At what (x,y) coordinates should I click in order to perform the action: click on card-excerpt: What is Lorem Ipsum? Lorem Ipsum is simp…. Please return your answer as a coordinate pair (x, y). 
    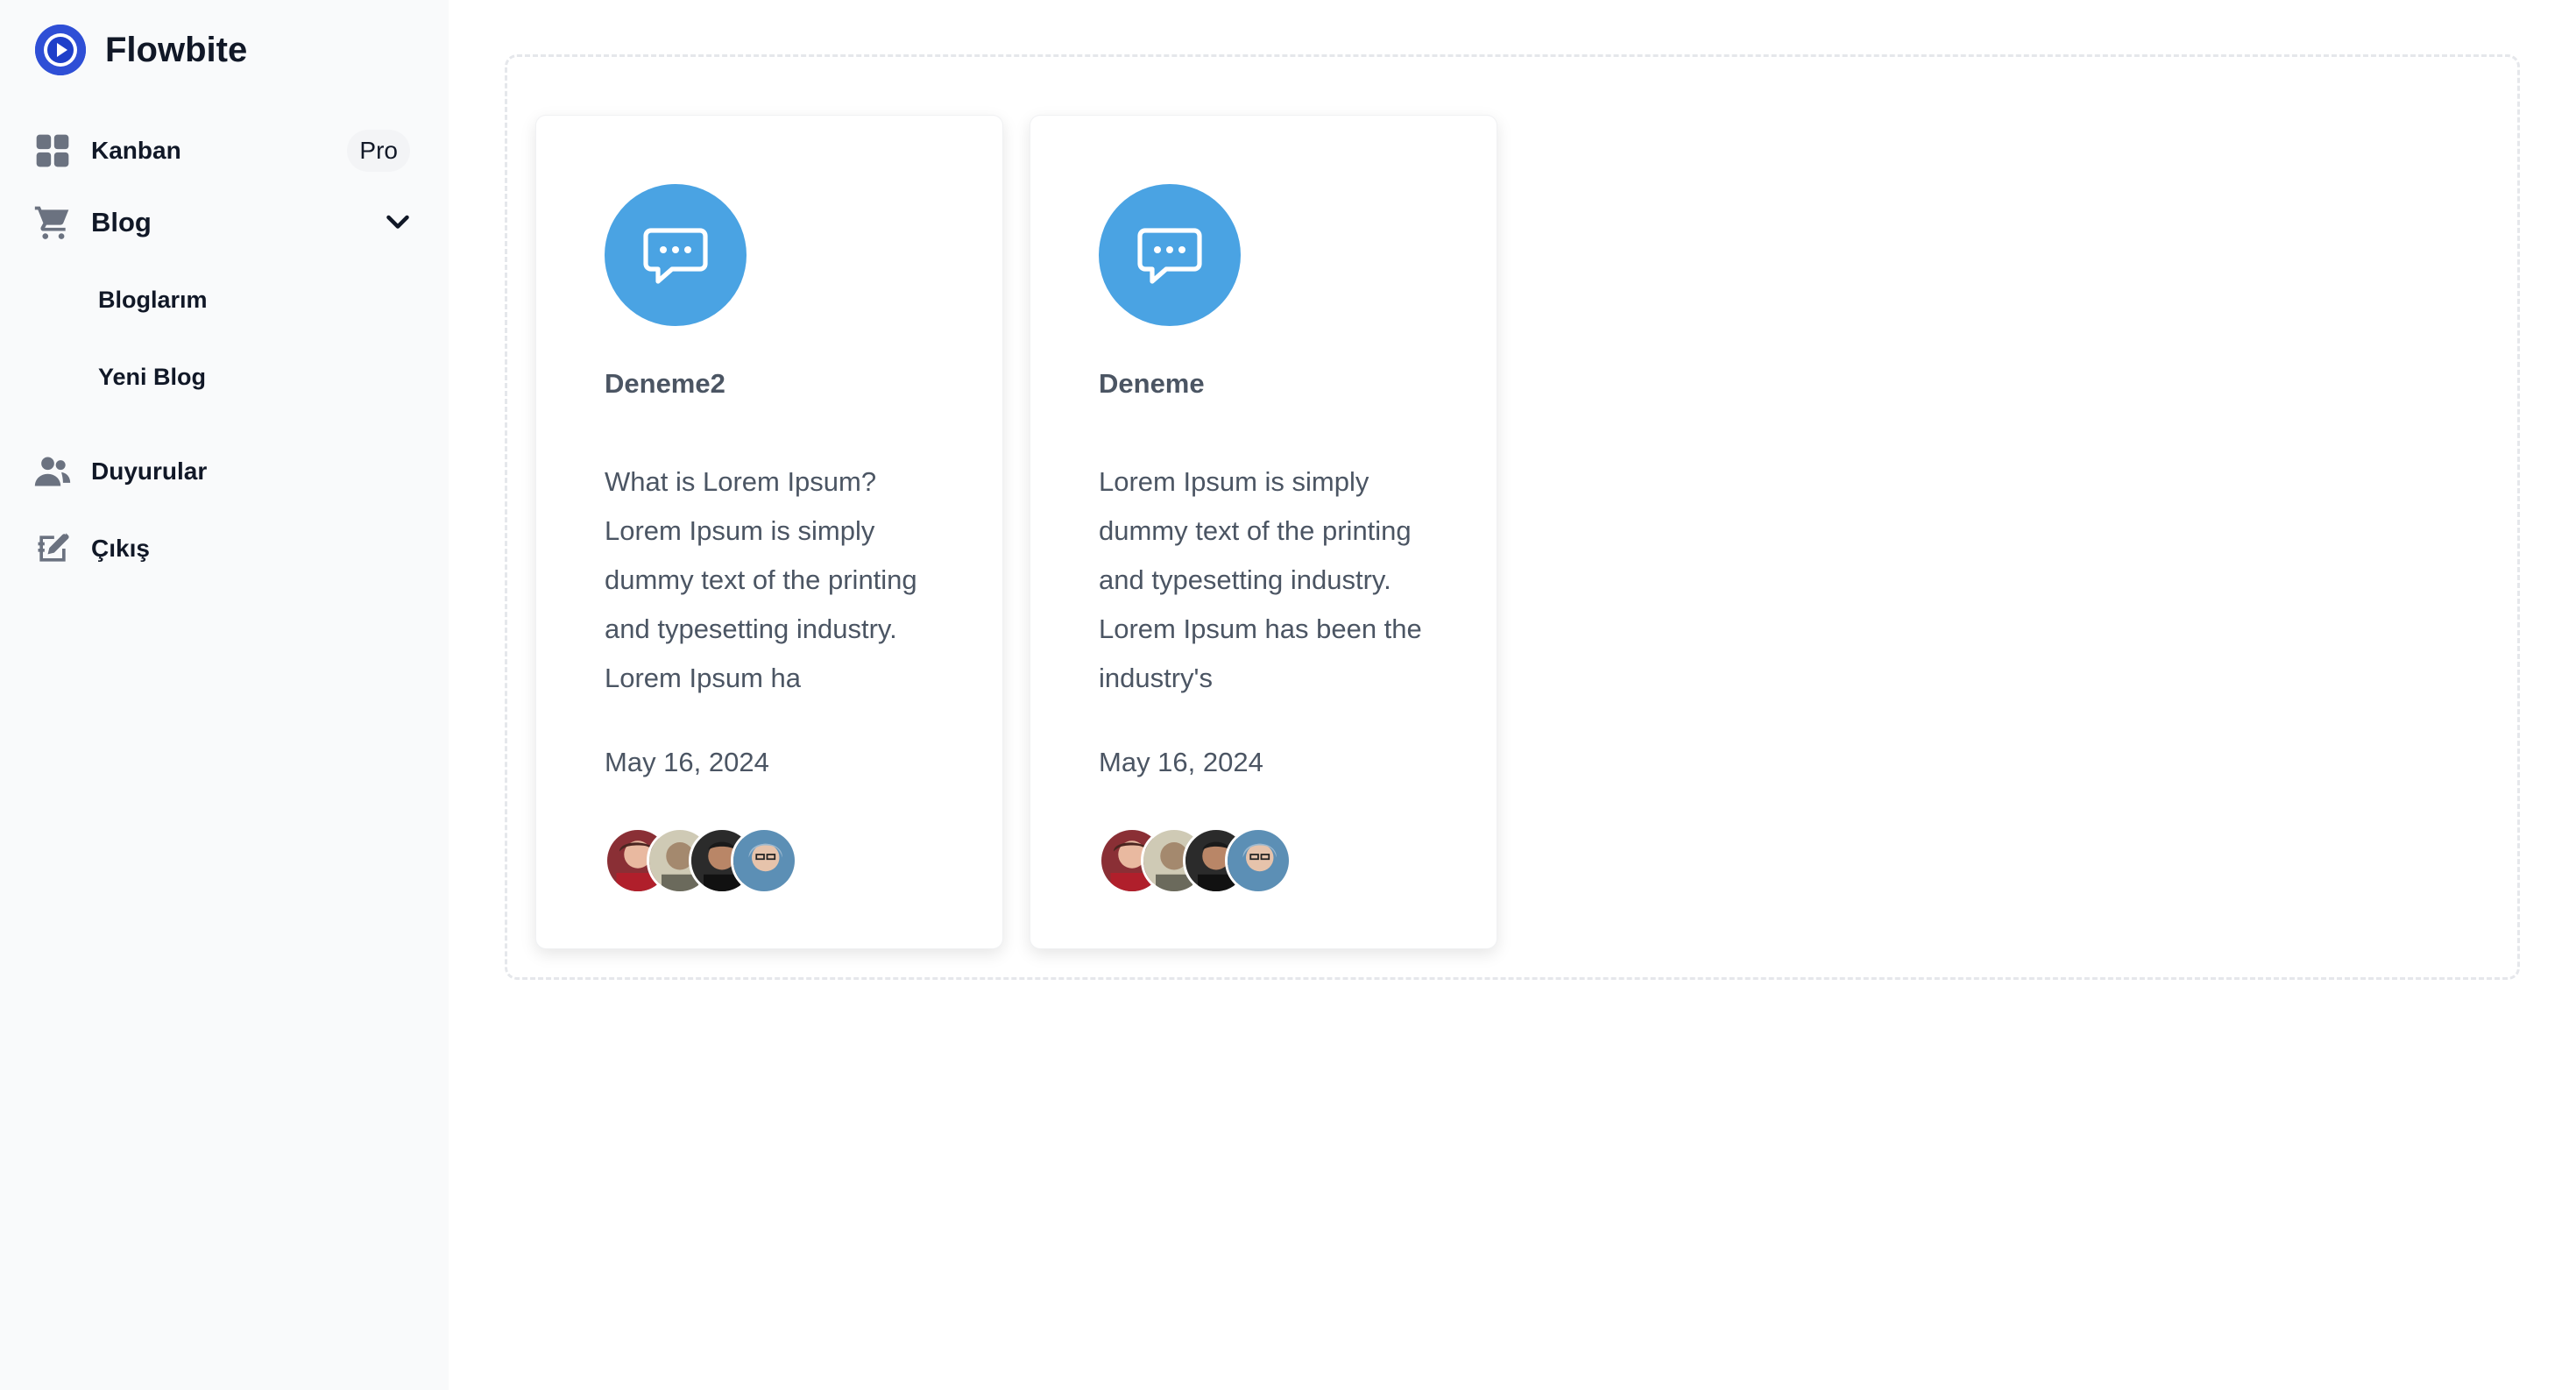
    Looking at the image, I should click on (761, 579).